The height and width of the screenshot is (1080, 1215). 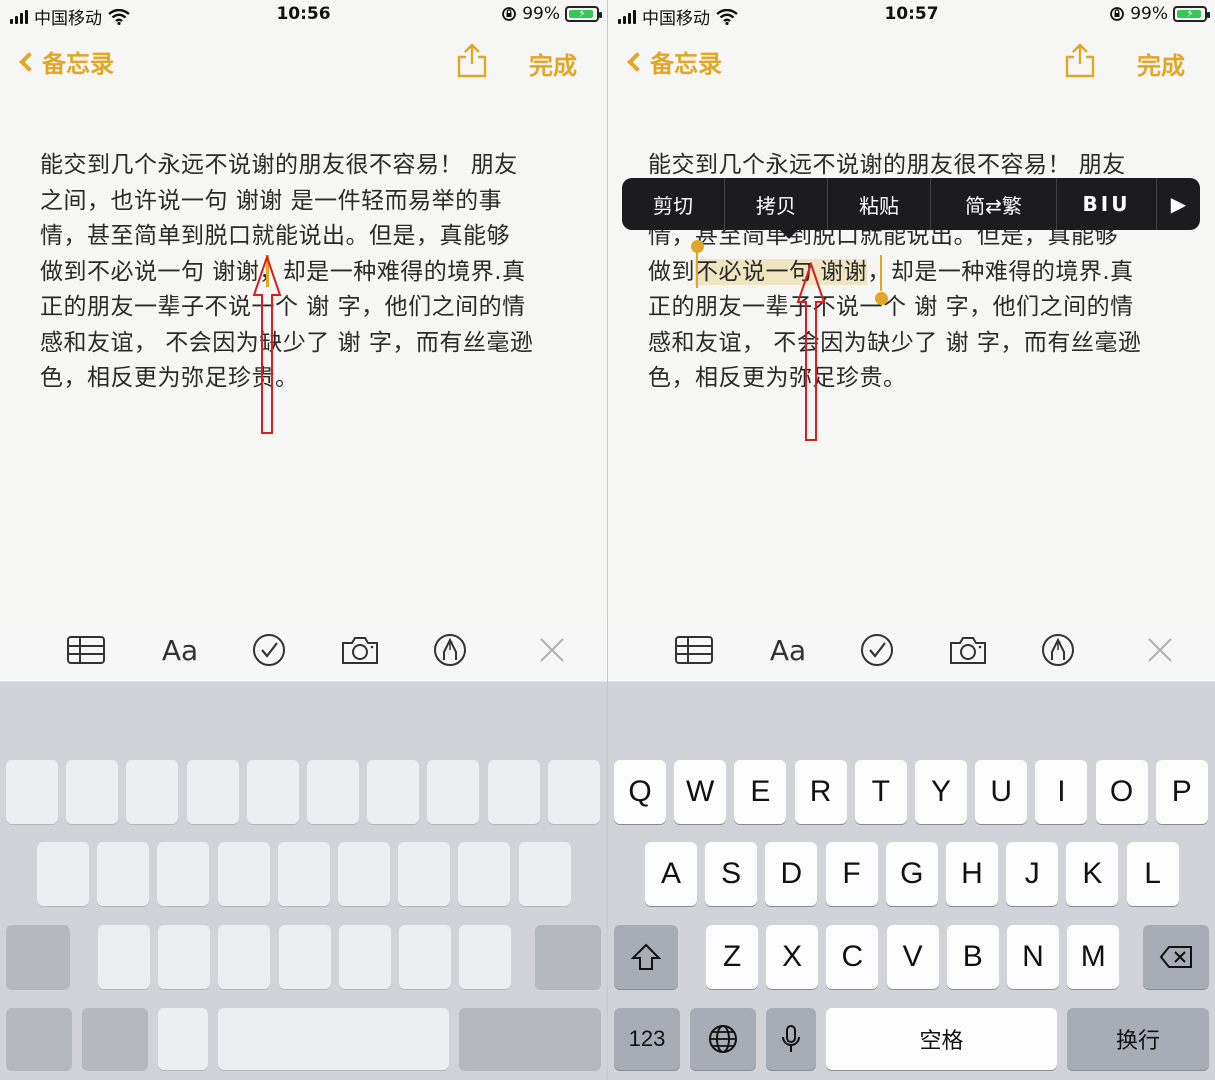 What do you see at coordinates (731, 874) in the screenshot?
I see `key-s: S` at bounding box center [731, 874].